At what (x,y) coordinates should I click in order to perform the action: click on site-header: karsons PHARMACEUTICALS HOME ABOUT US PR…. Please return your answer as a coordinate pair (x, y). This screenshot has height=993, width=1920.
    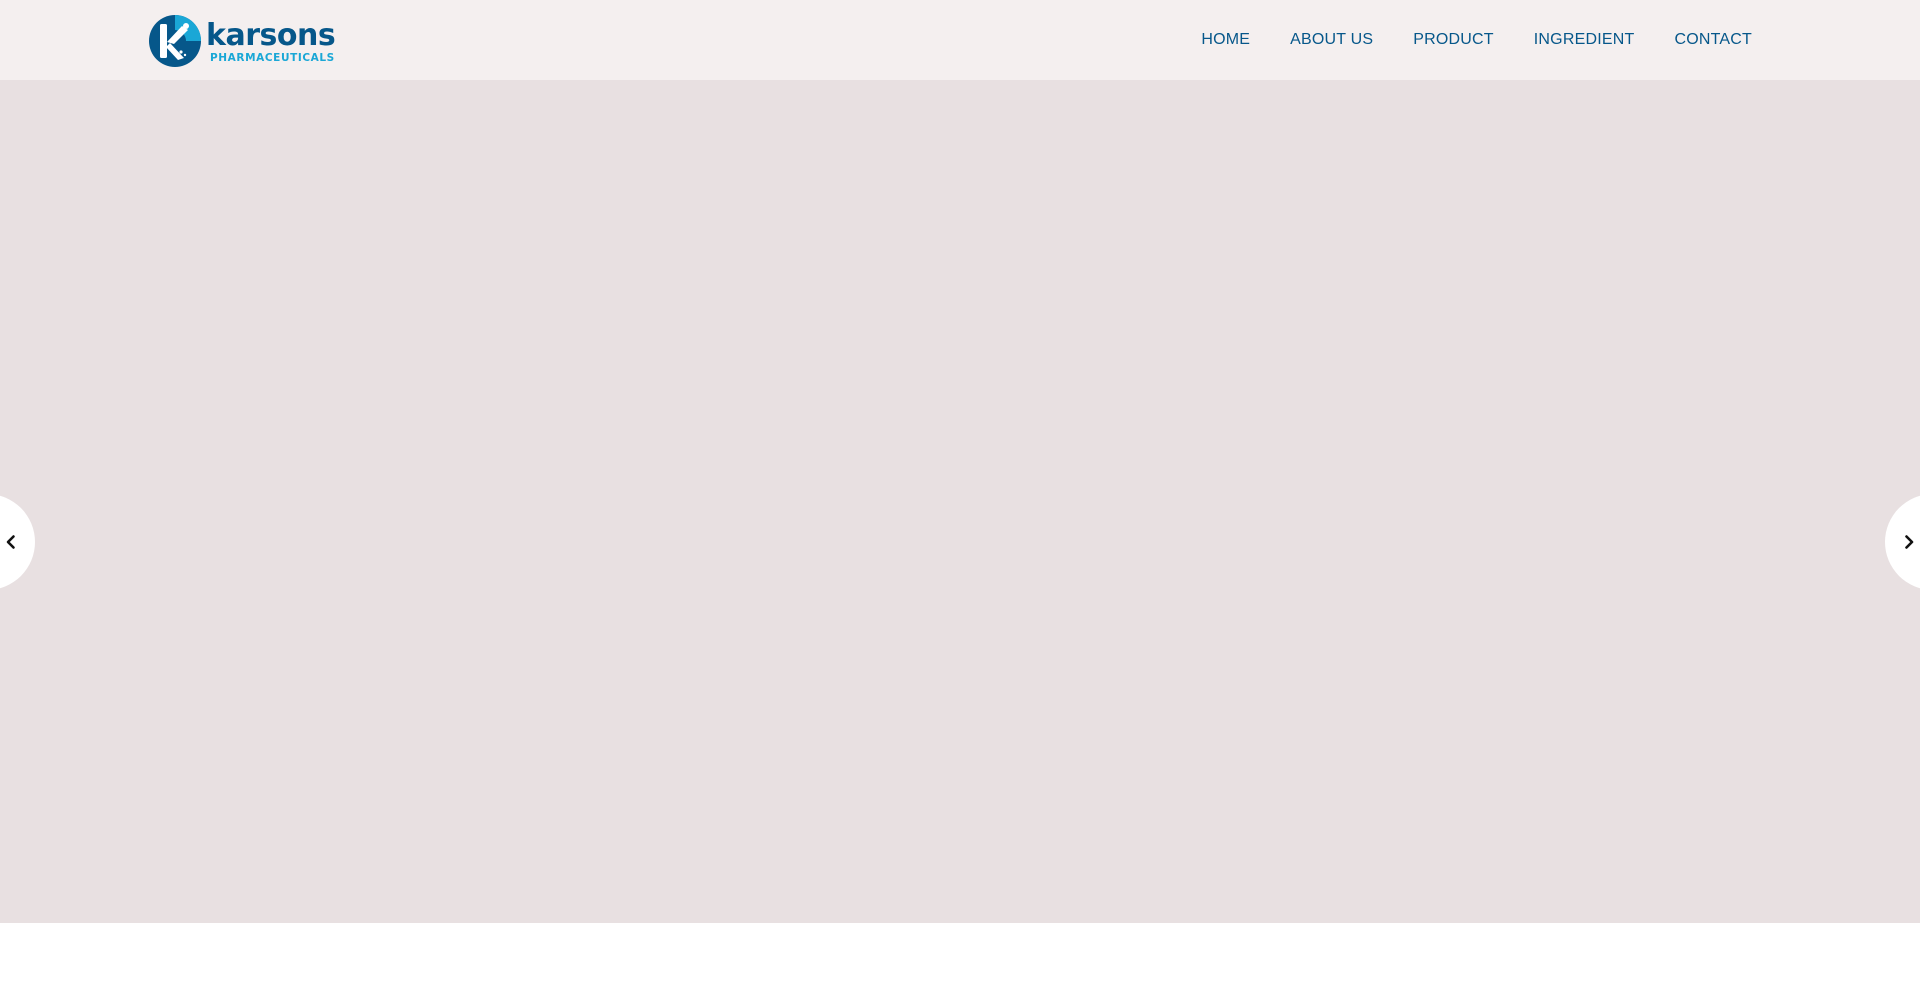
    Looking at the image, I should click on (960, 40).